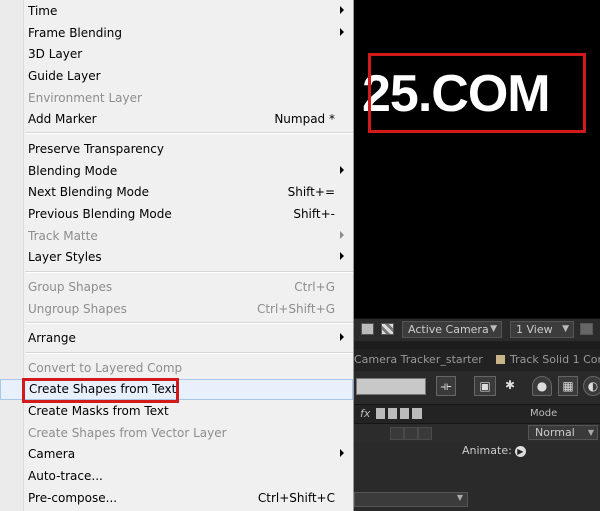  What do you see at coordinates (586, 329) in the screenshot?
I see `fast-previews-icon` at bounding box center [586, 329].